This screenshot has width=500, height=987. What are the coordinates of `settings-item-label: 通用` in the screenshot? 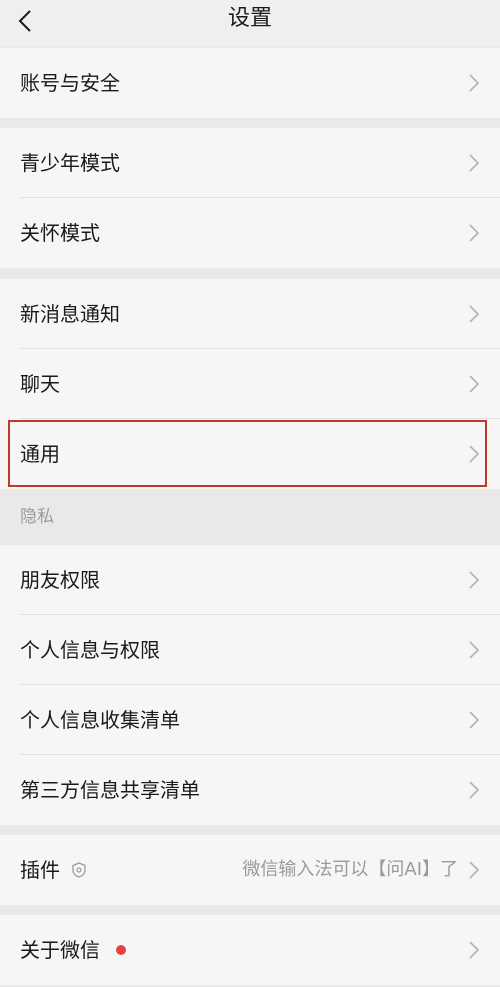 It's located at (40, 454).